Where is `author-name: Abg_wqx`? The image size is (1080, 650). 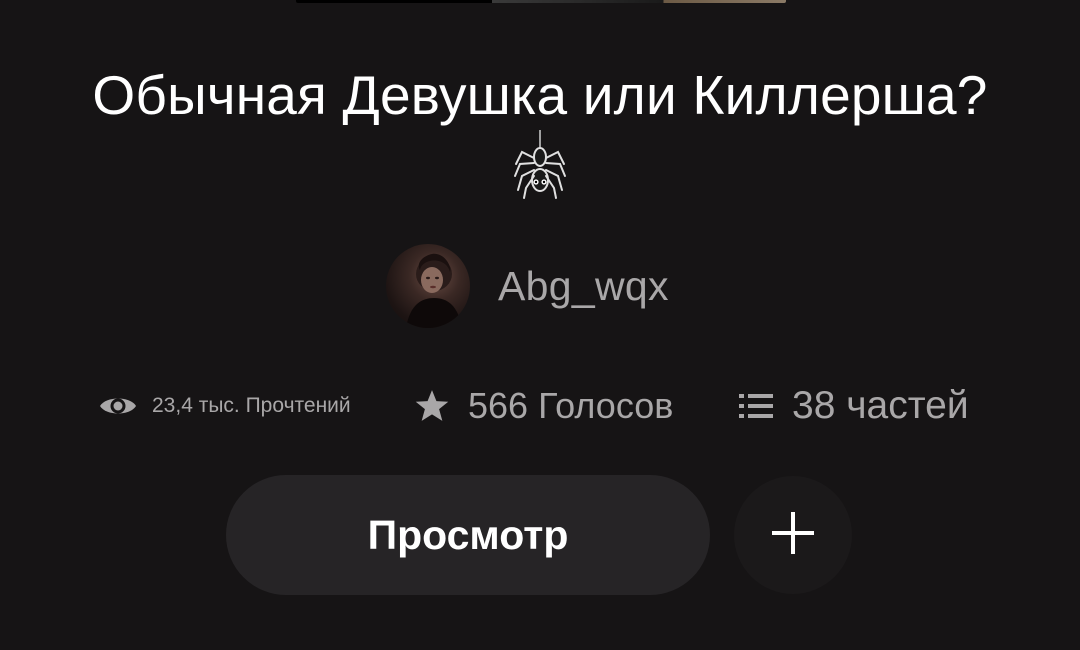 author-name: Abg_wqx is located at coordinates (583, 286).